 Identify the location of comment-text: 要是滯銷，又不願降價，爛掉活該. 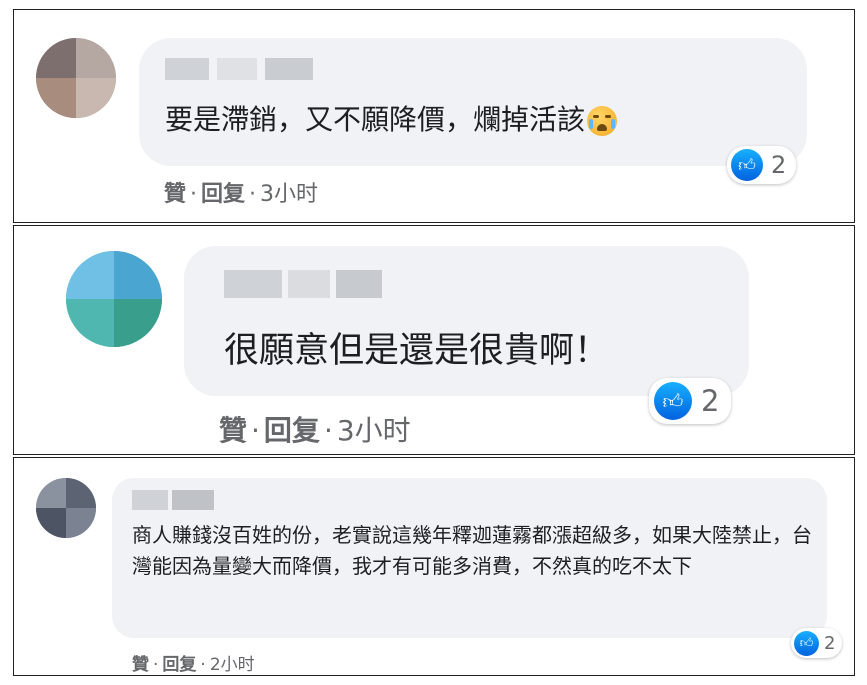
(391, 118).